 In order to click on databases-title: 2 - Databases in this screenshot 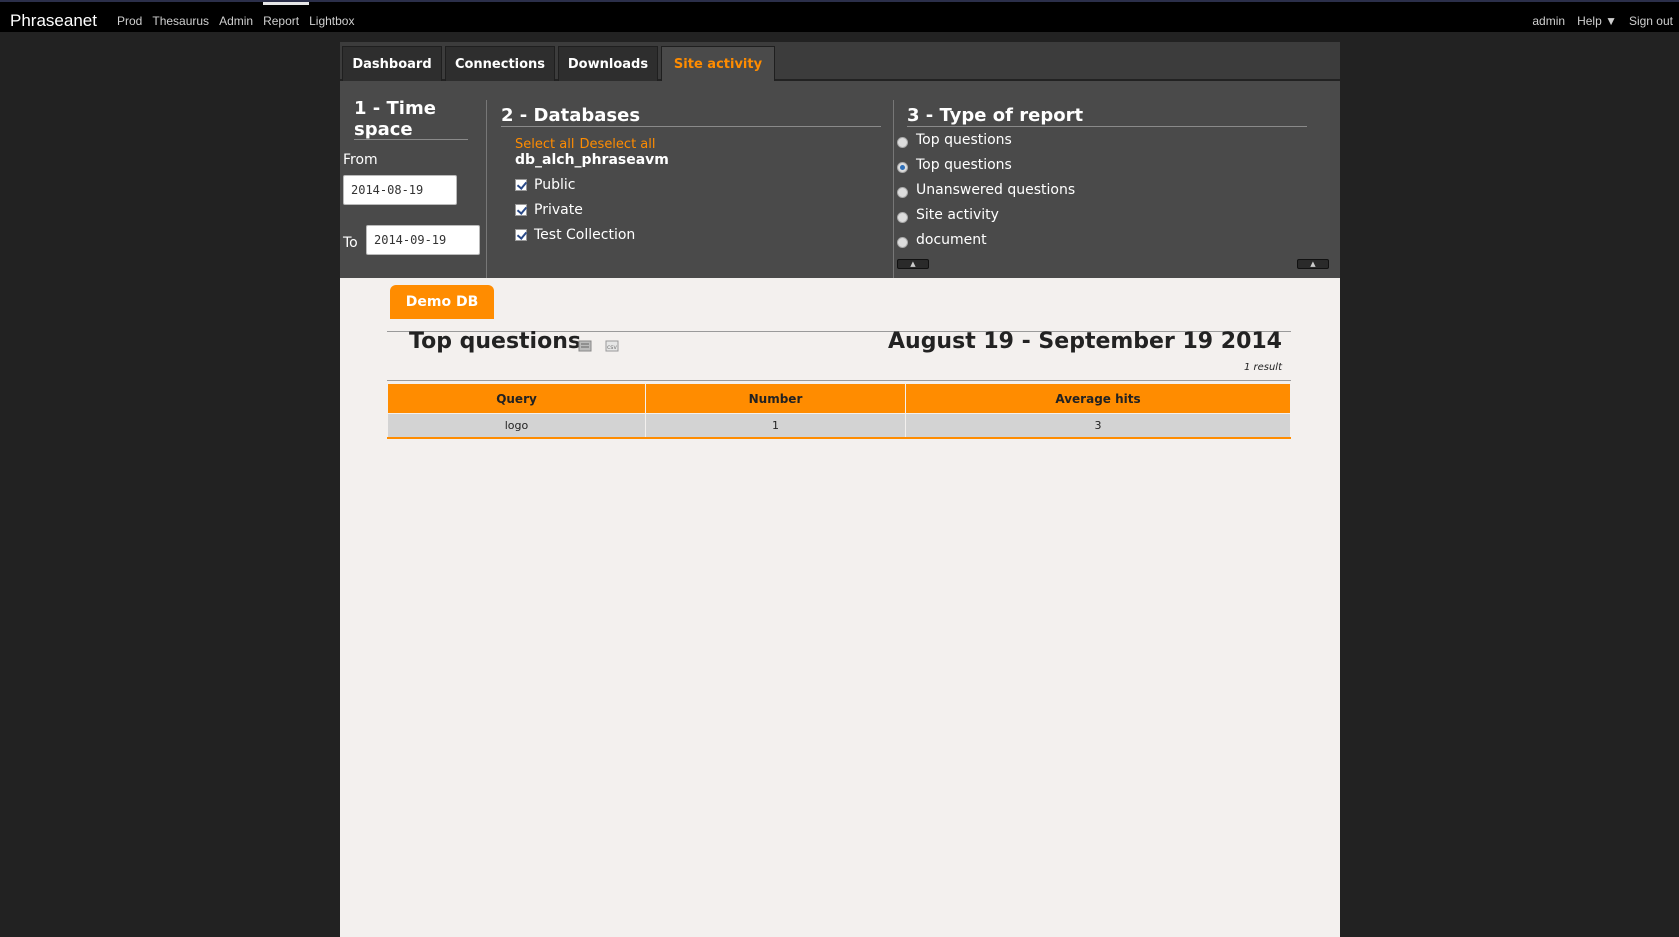, I will do `click(571, 115)`.